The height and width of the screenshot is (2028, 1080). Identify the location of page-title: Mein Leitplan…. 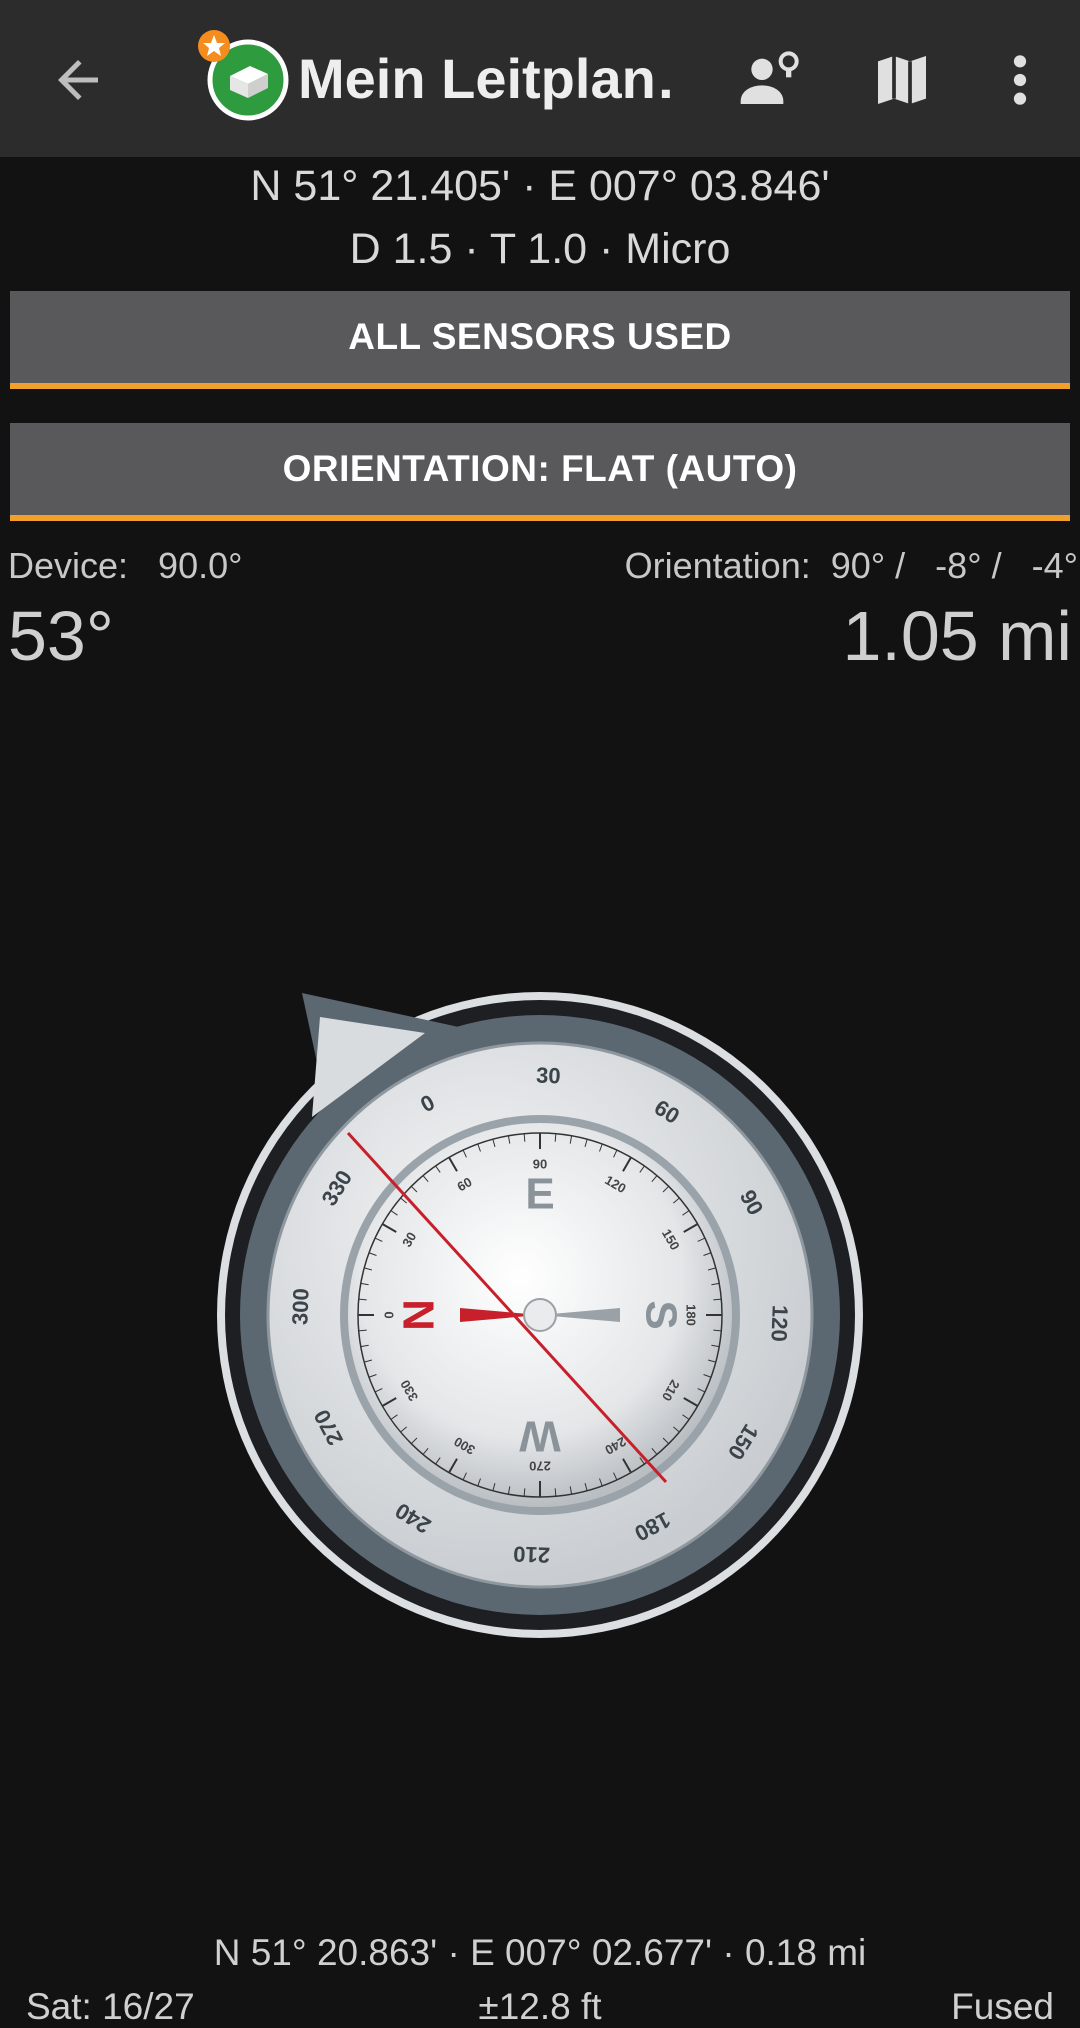
(488, 78).